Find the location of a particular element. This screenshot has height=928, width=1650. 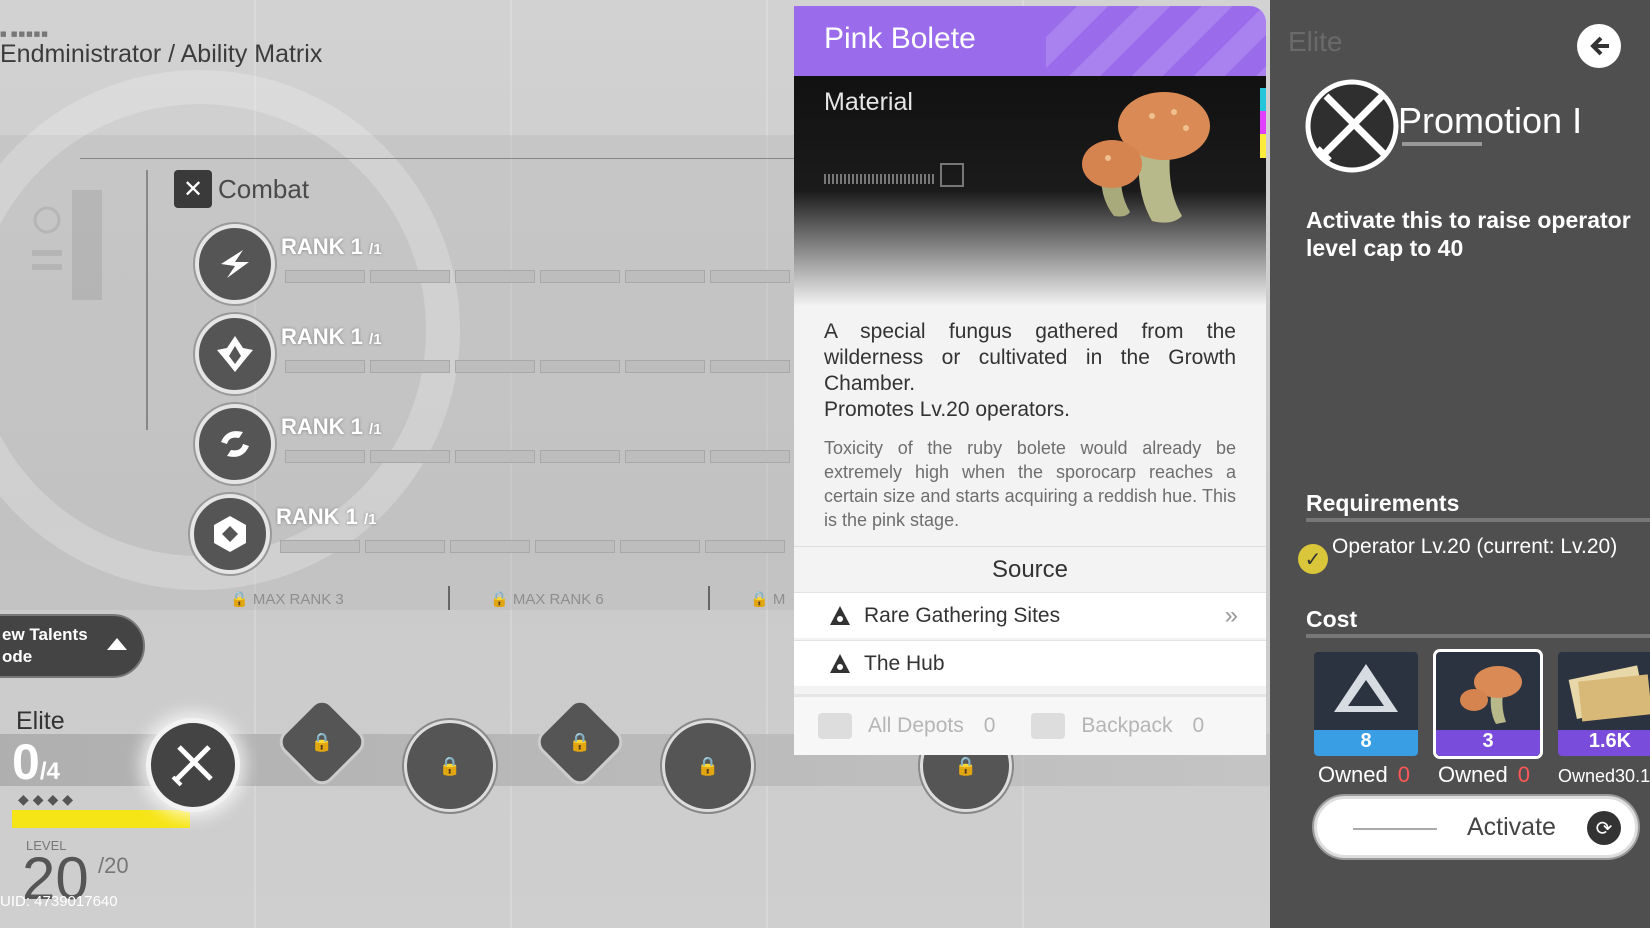

owned-count: Owned30.1 is located at coordinates (1604, 776).